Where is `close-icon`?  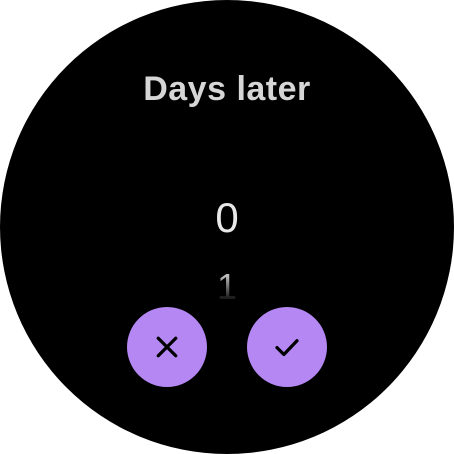 close-icon is located at coordinates (167, 347).